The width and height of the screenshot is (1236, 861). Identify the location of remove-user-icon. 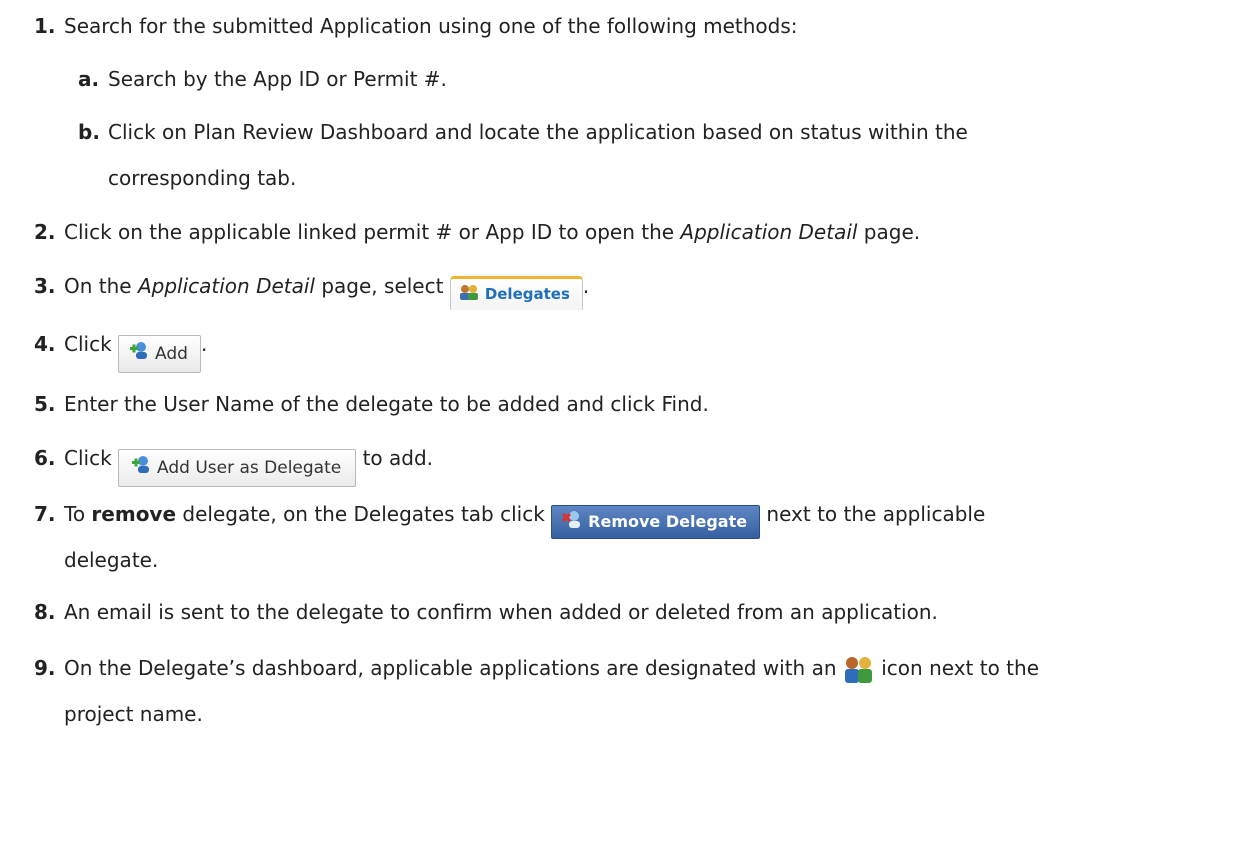
(572, 523).